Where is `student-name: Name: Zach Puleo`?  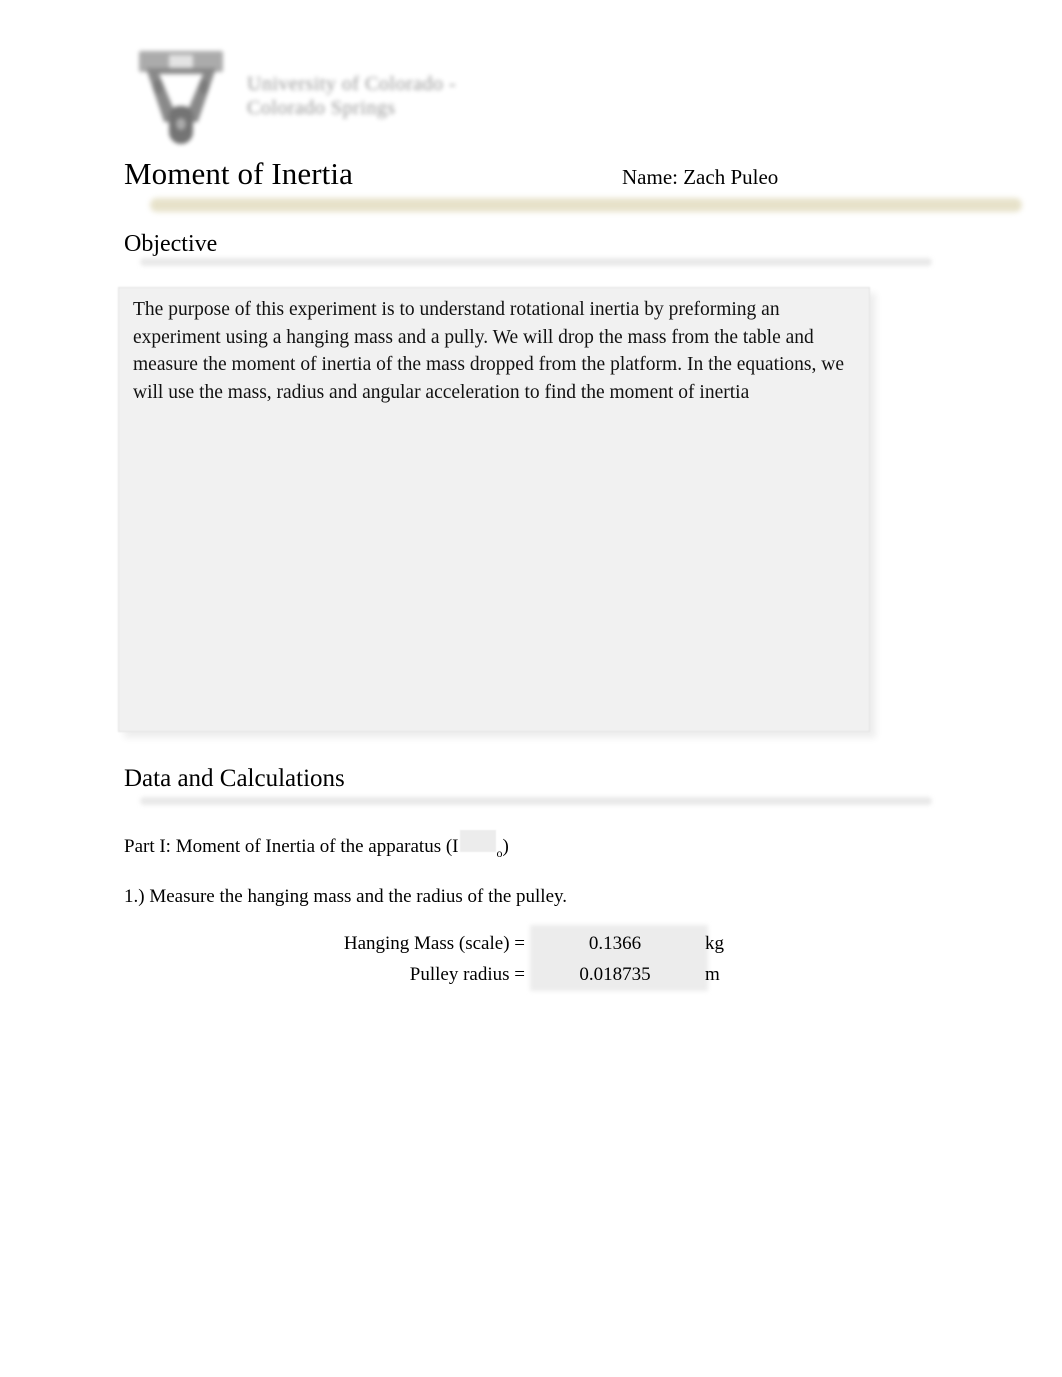 student-name: Name: Zach Puleo is located at coordinates (700, 177).